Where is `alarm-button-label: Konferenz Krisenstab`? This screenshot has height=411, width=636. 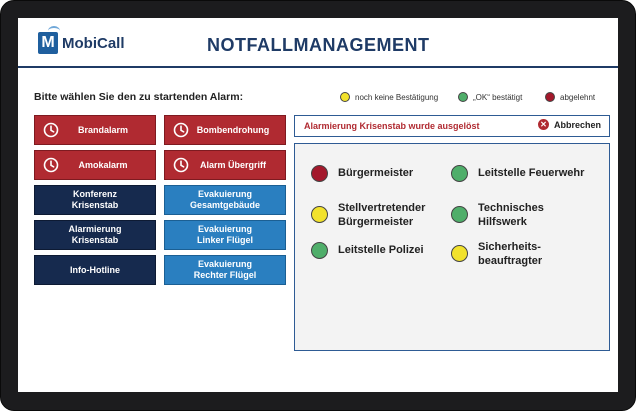 alarm-button-label: Konferenz Krisenstab is located at coordinates (95, 199).